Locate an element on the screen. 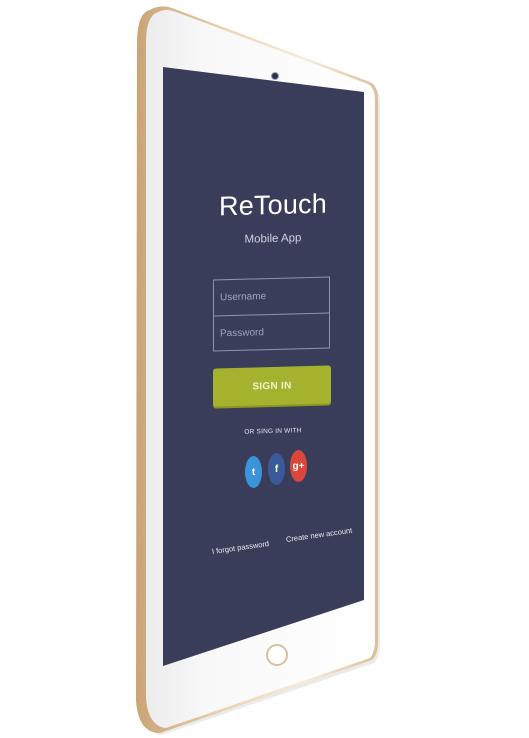 This screenshot has height=738, width=529. google-plus-icon: g+ is located at coordinates (298, 466).